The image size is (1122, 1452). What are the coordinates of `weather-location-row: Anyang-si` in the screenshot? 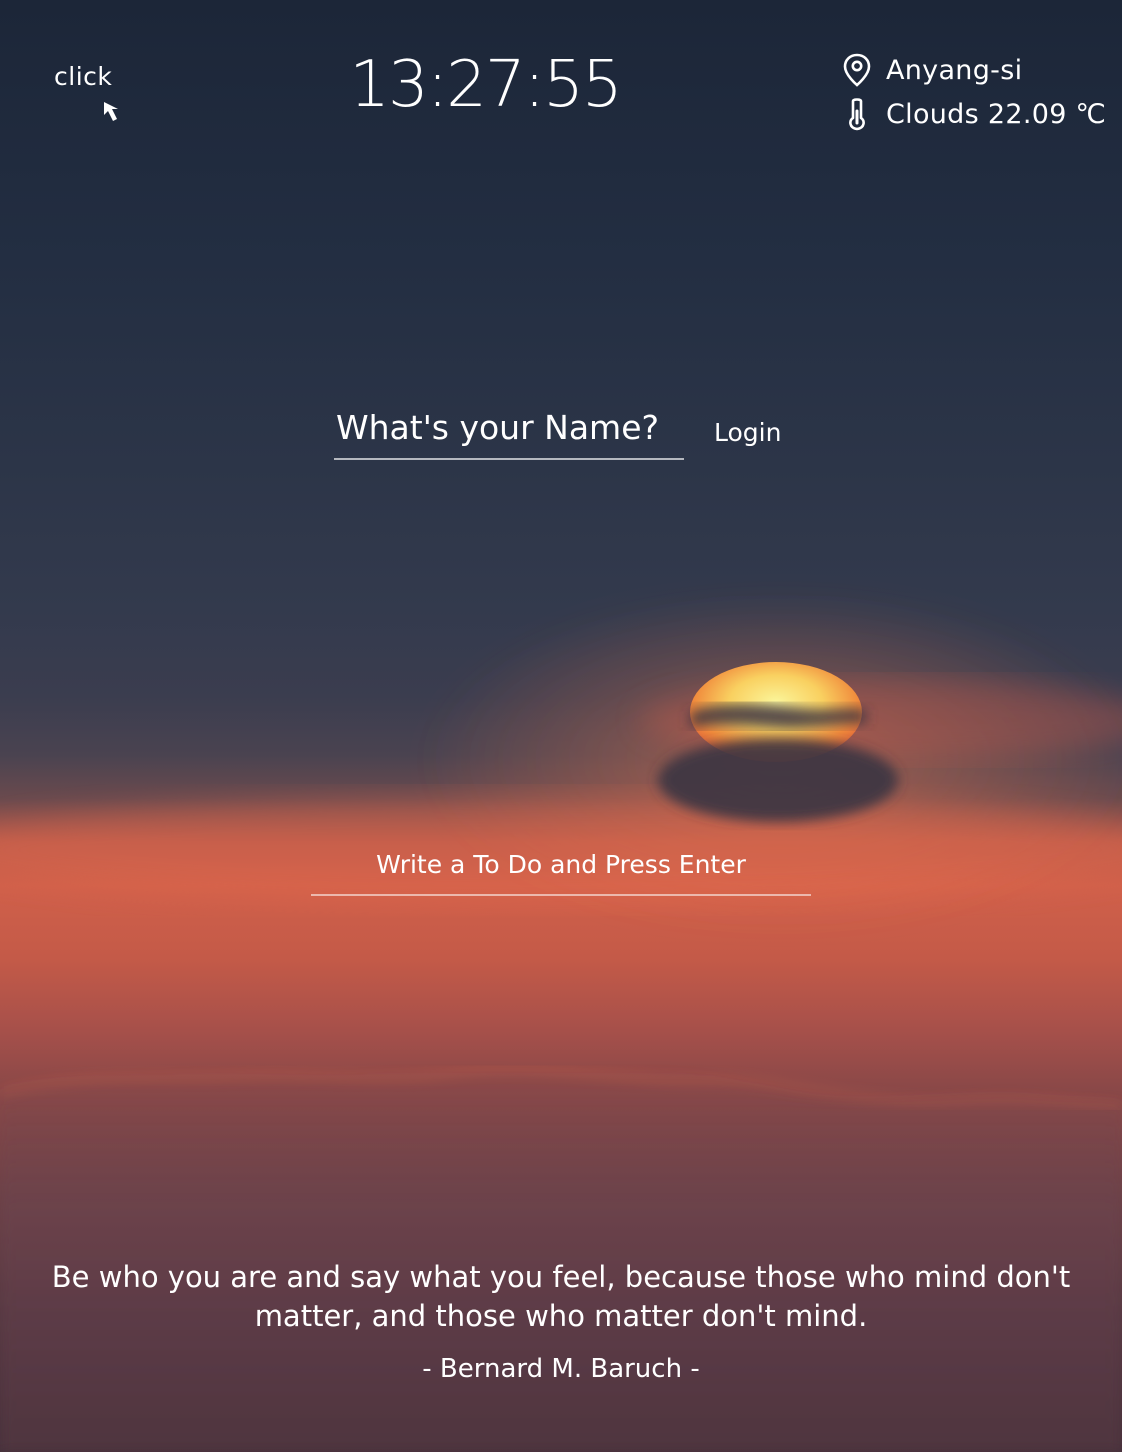 It's located at (977, 70).